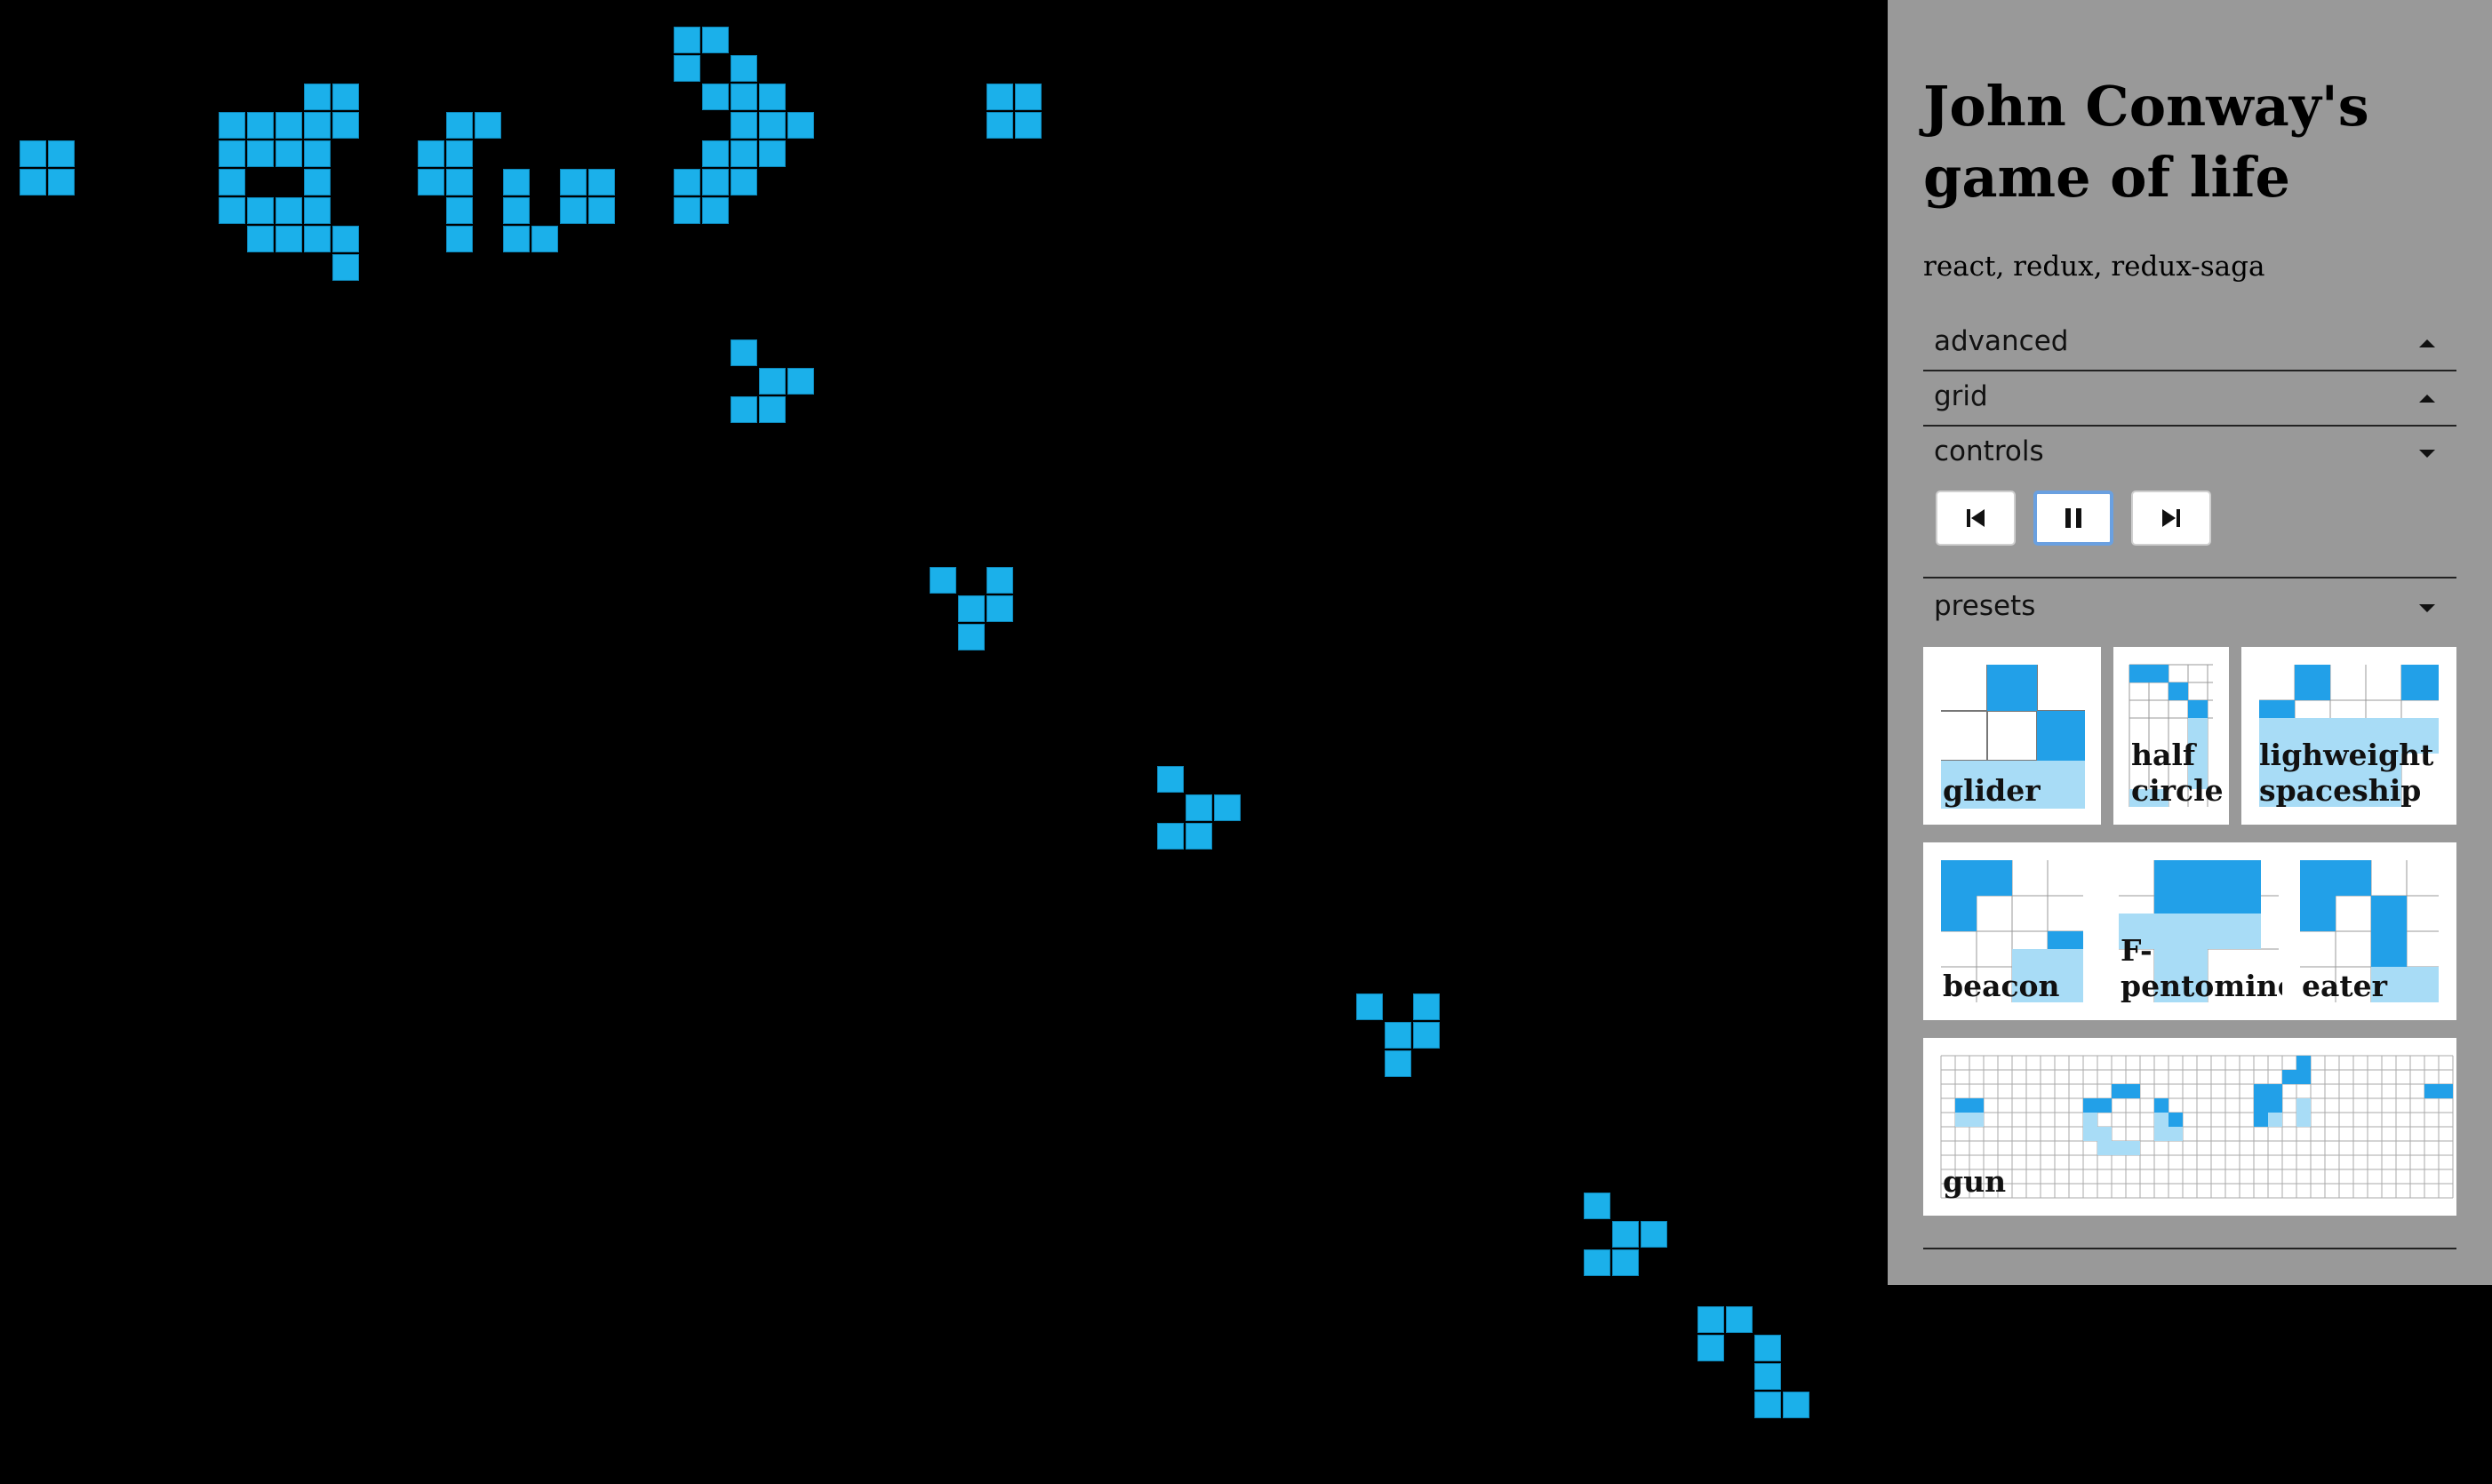 The image size is (2492, 1484). I want to click on section-grid: grid, so click(2189, 399).